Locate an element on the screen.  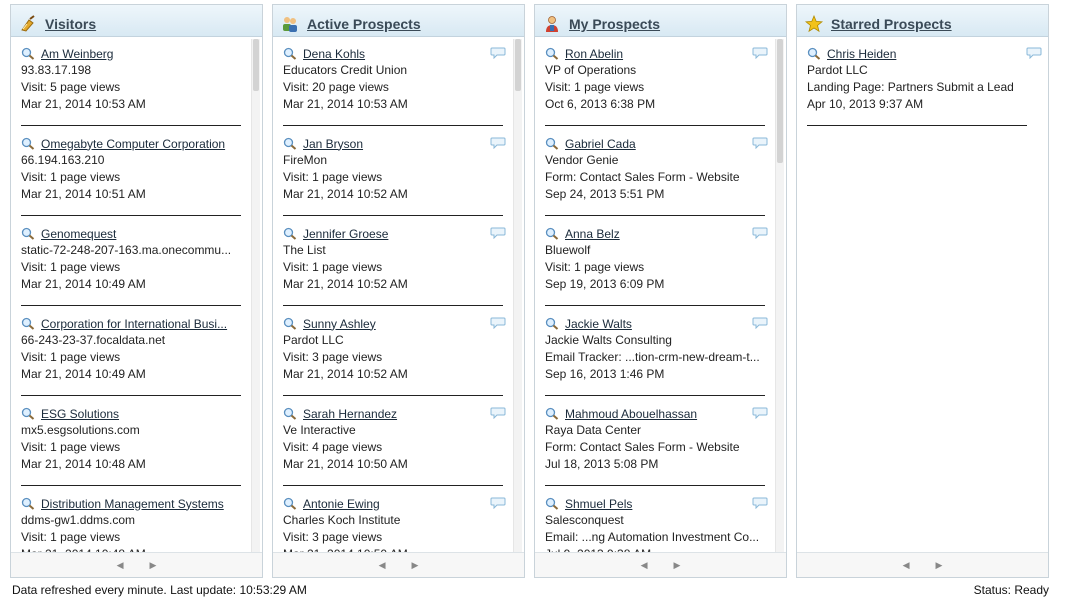
item-activity: Visit: 3 page views is located at coordinates (333, 537).